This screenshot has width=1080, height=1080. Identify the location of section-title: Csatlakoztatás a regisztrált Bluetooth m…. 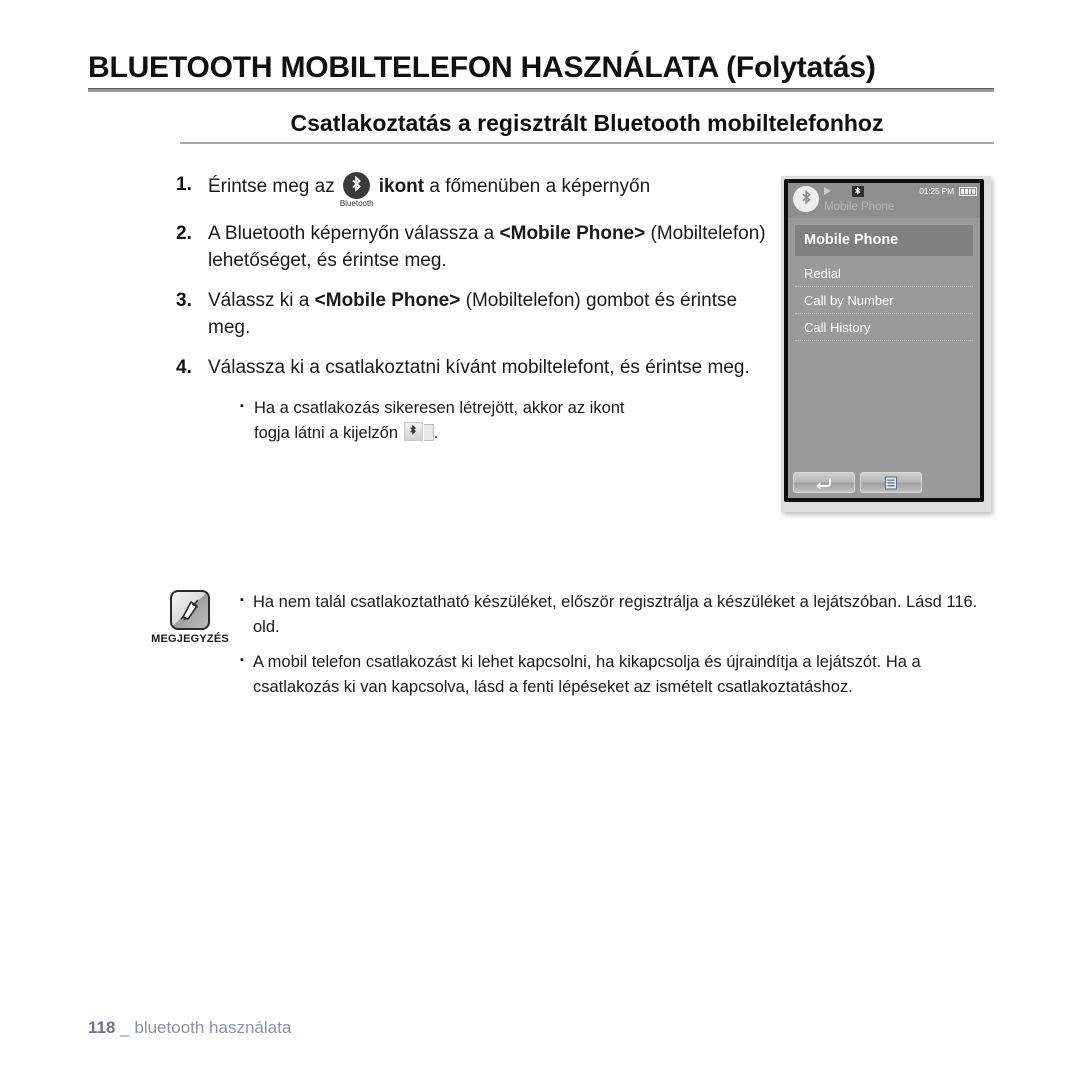
(587, 123).